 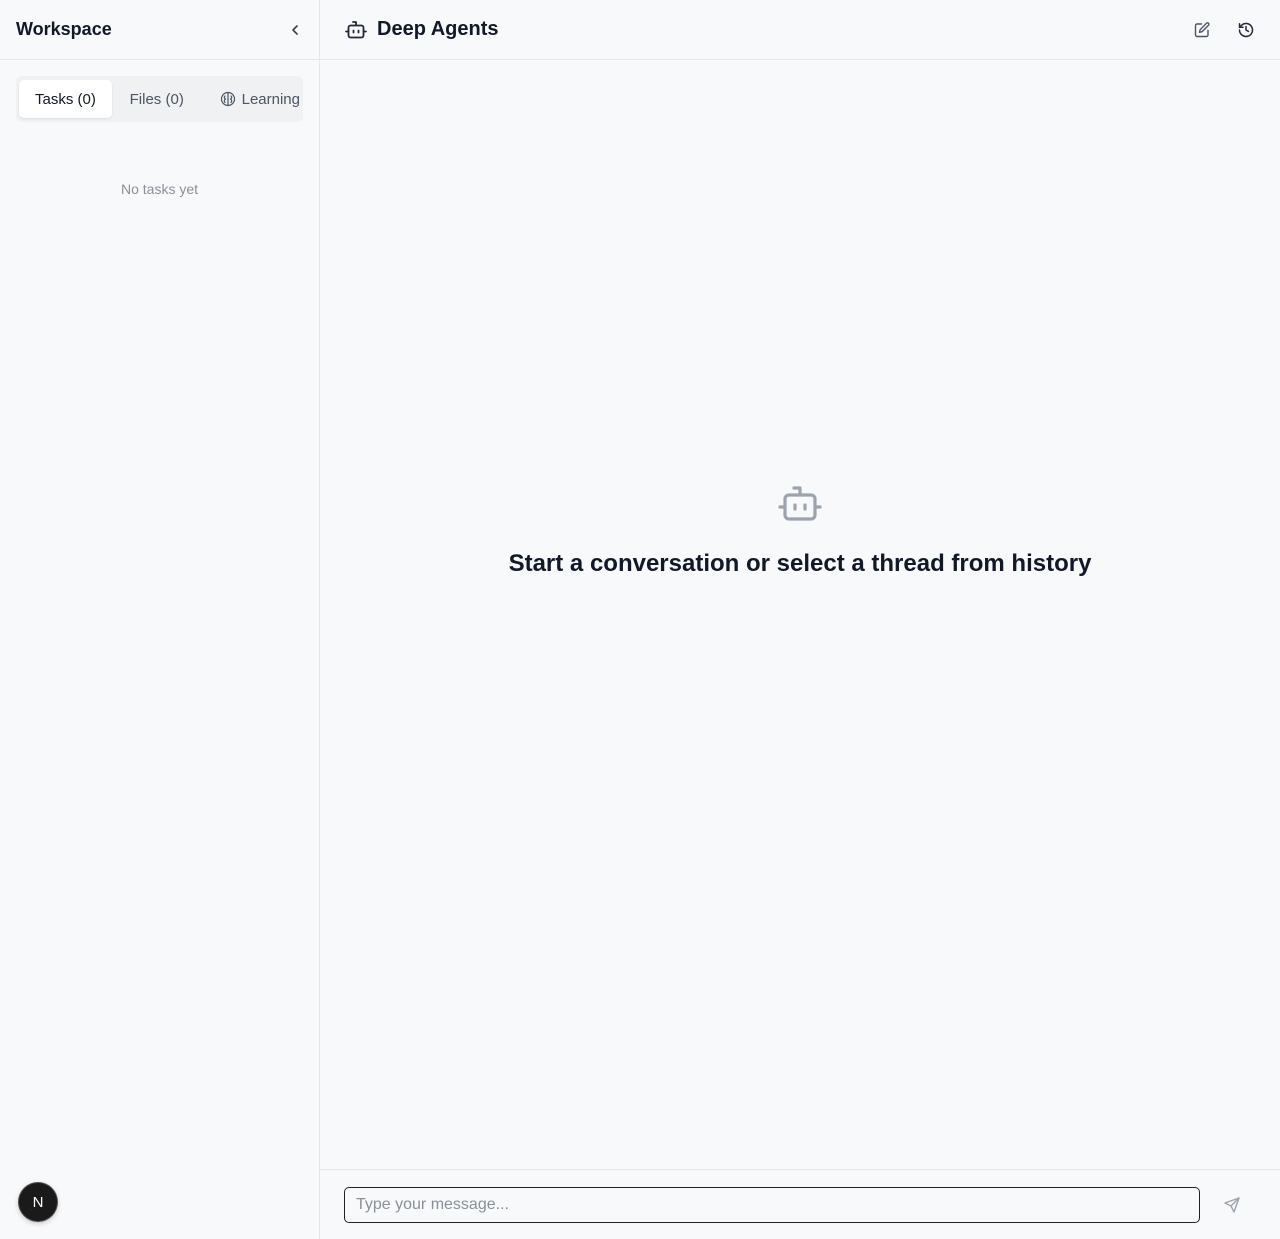 What do you see at coordinates (159, 189) in the screenshot?
I see `tasks-empty-message: No tasks yet` at bounding box center [159, 189].